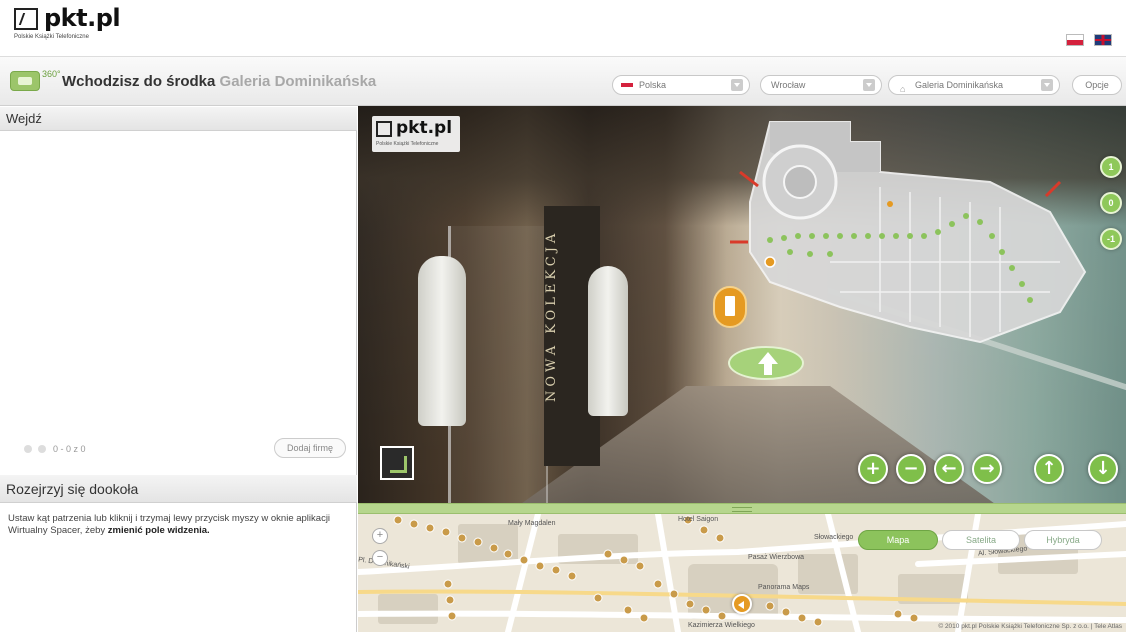 The image size is (1126, 632). What do you see at coordinates (380, 558) in the screenshot?
I see `map-zoom-out-button: −` at bounding box center [380, 558].